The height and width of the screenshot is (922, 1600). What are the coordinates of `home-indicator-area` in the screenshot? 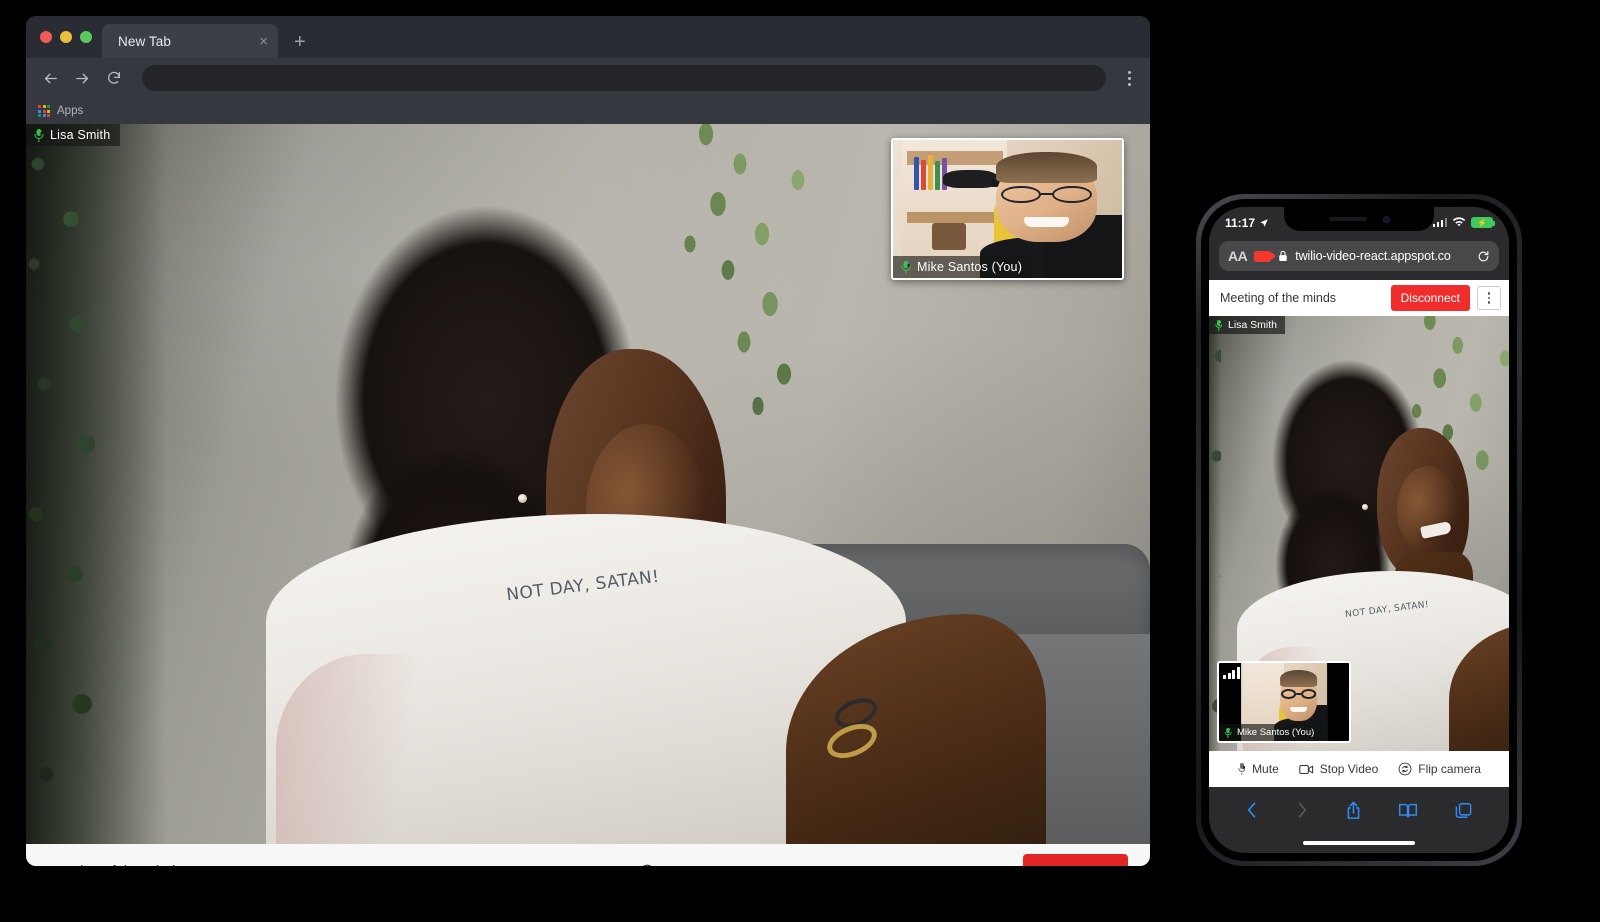 It's located at (1359, 843).